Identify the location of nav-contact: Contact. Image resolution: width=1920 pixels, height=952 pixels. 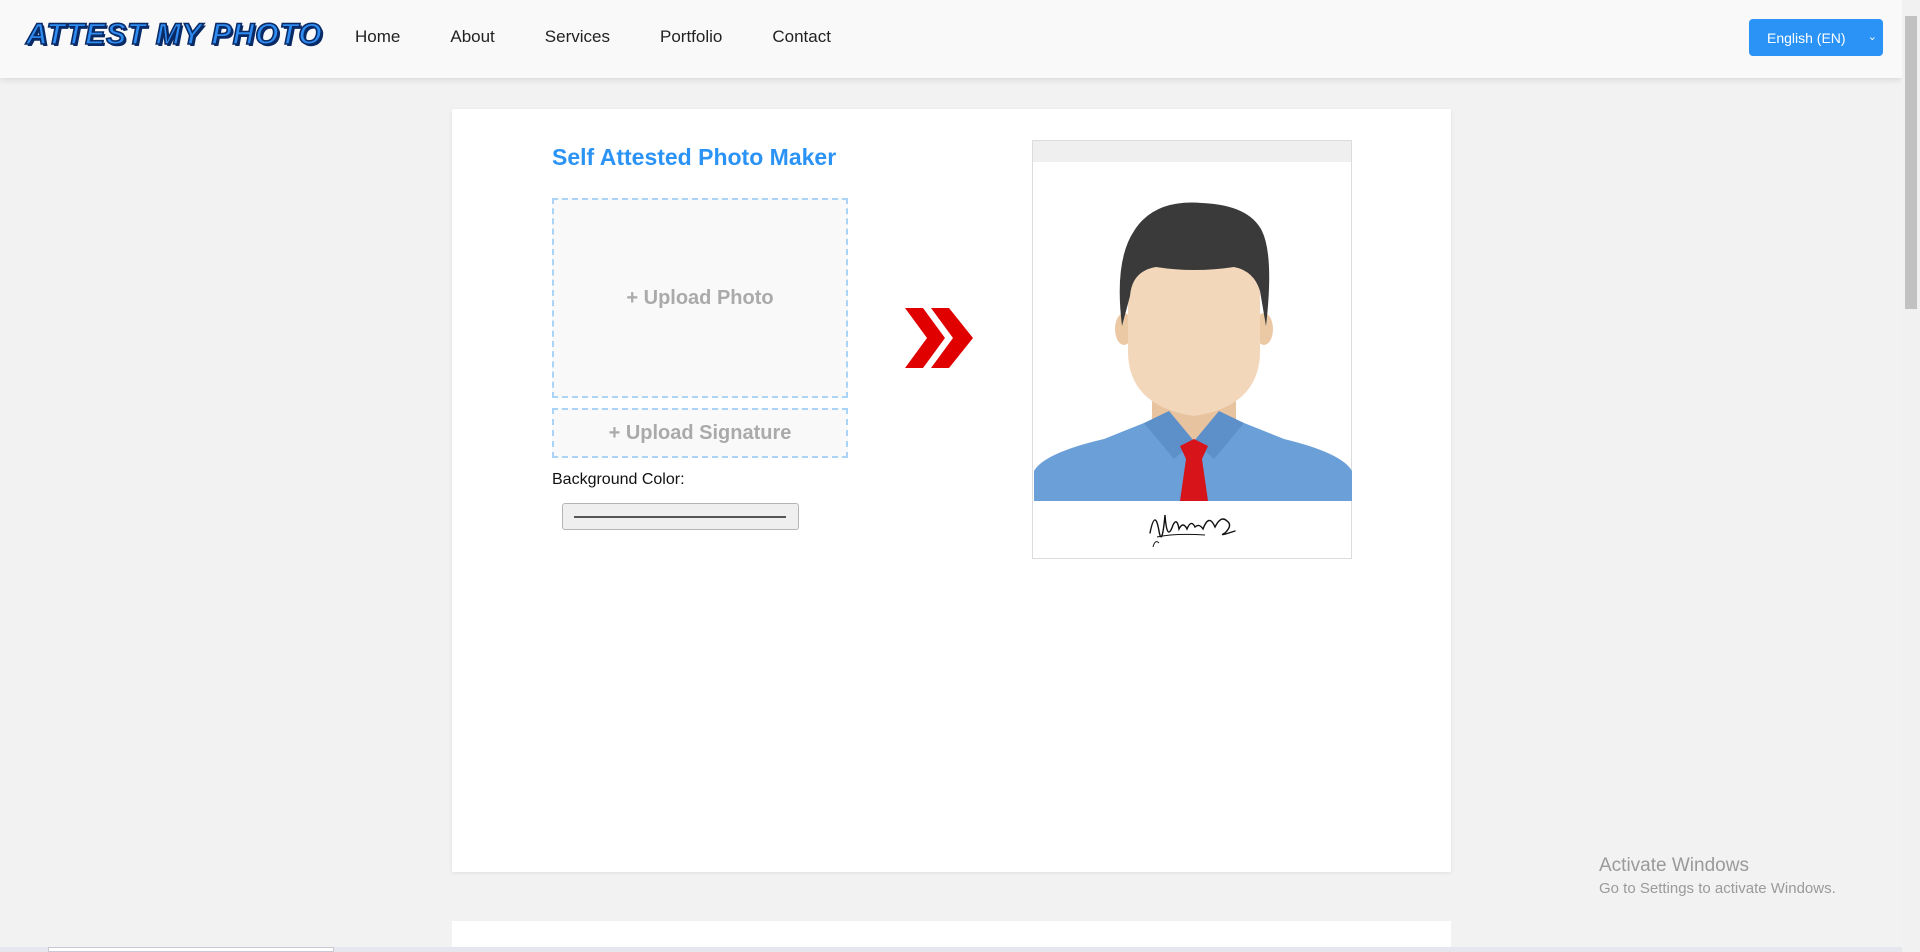
(801, 37).